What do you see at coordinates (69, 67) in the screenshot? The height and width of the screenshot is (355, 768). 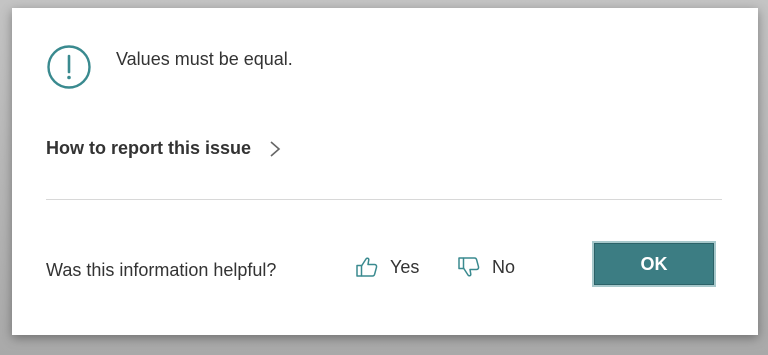 I see `exclamation-circle-icon` at bounding box center [69, 67].